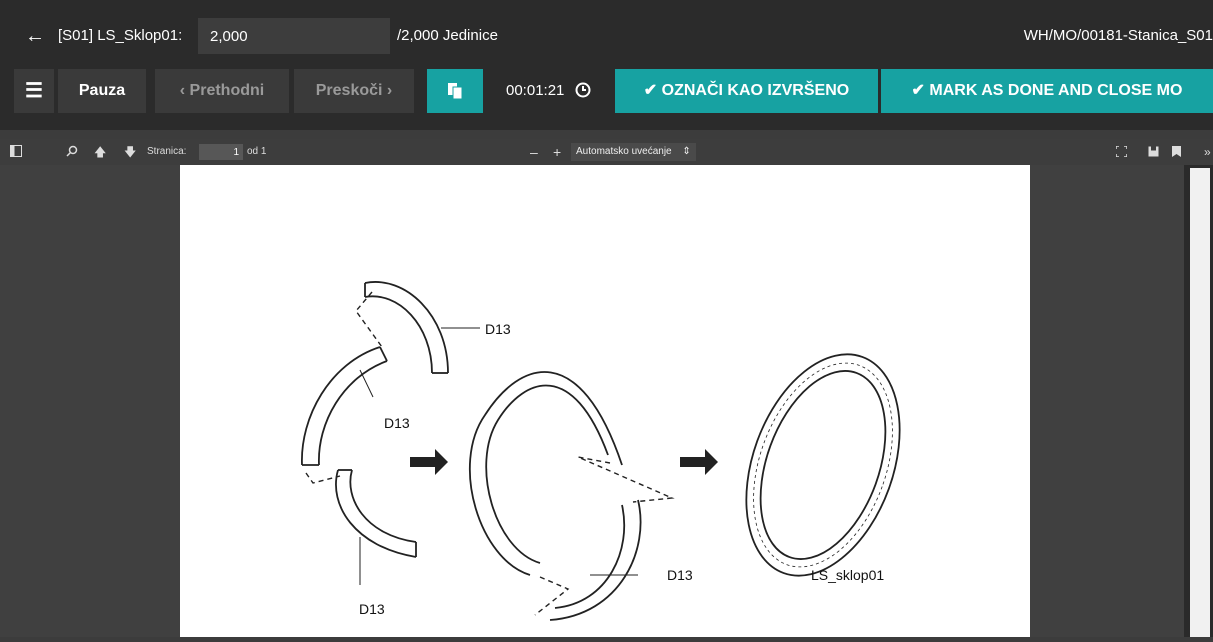 This screenshot has width=1213, height=642. What do you see at coordinates (257, 151) in the screenshot?
I see `page-total: od 1` at bounding box center [257, 151].